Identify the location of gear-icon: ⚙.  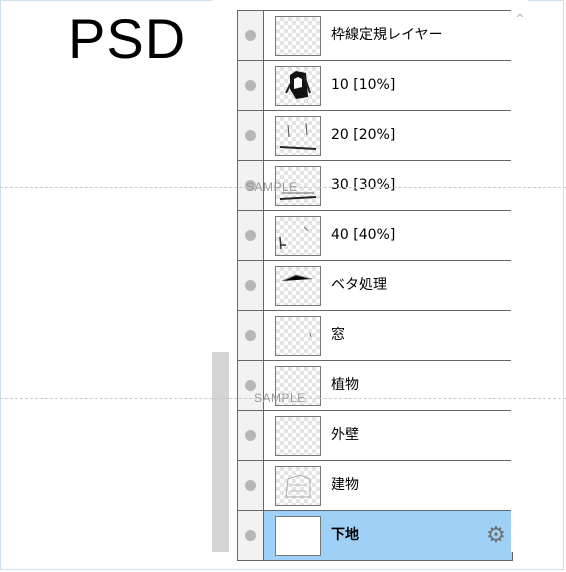
(496, 536).